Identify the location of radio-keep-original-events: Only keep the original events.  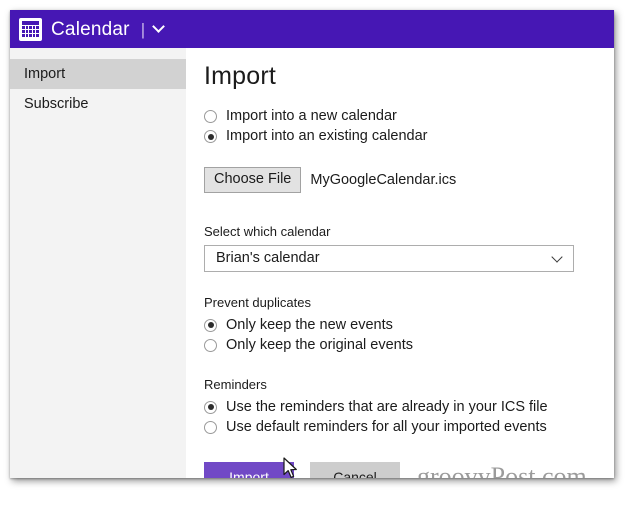
(409, 345).